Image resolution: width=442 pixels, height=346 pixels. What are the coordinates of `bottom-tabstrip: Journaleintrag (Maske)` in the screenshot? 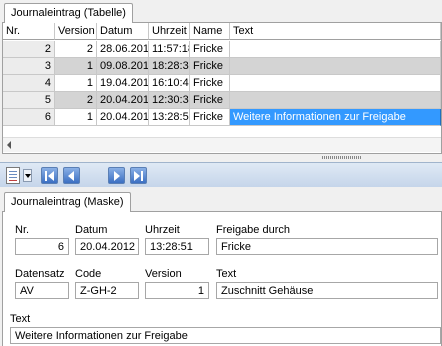 It's located at (221, 200).